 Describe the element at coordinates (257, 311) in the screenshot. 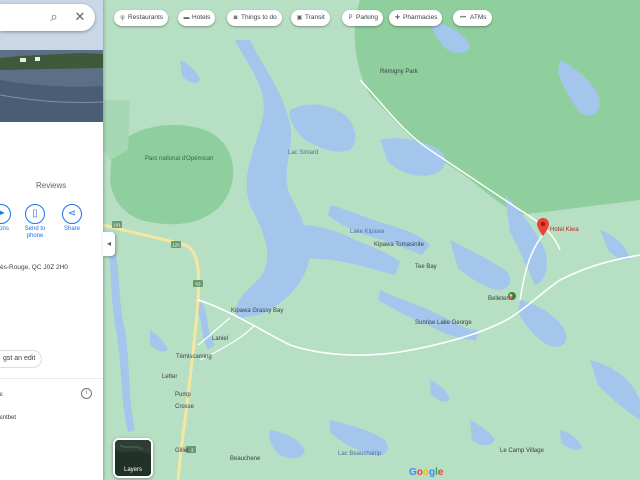

I see `label-bay: Kipawa Grassy Bay` at that location.